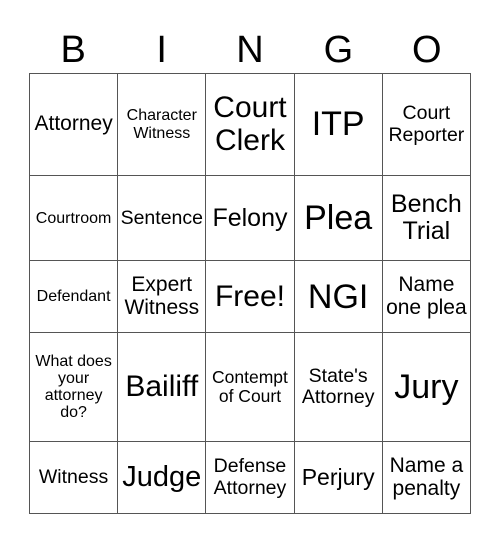 The image size is (500, 544). Describe the element at coordinates (162, 387) in the screenshot. I see `bingo-cell: Bailiff` at that location.